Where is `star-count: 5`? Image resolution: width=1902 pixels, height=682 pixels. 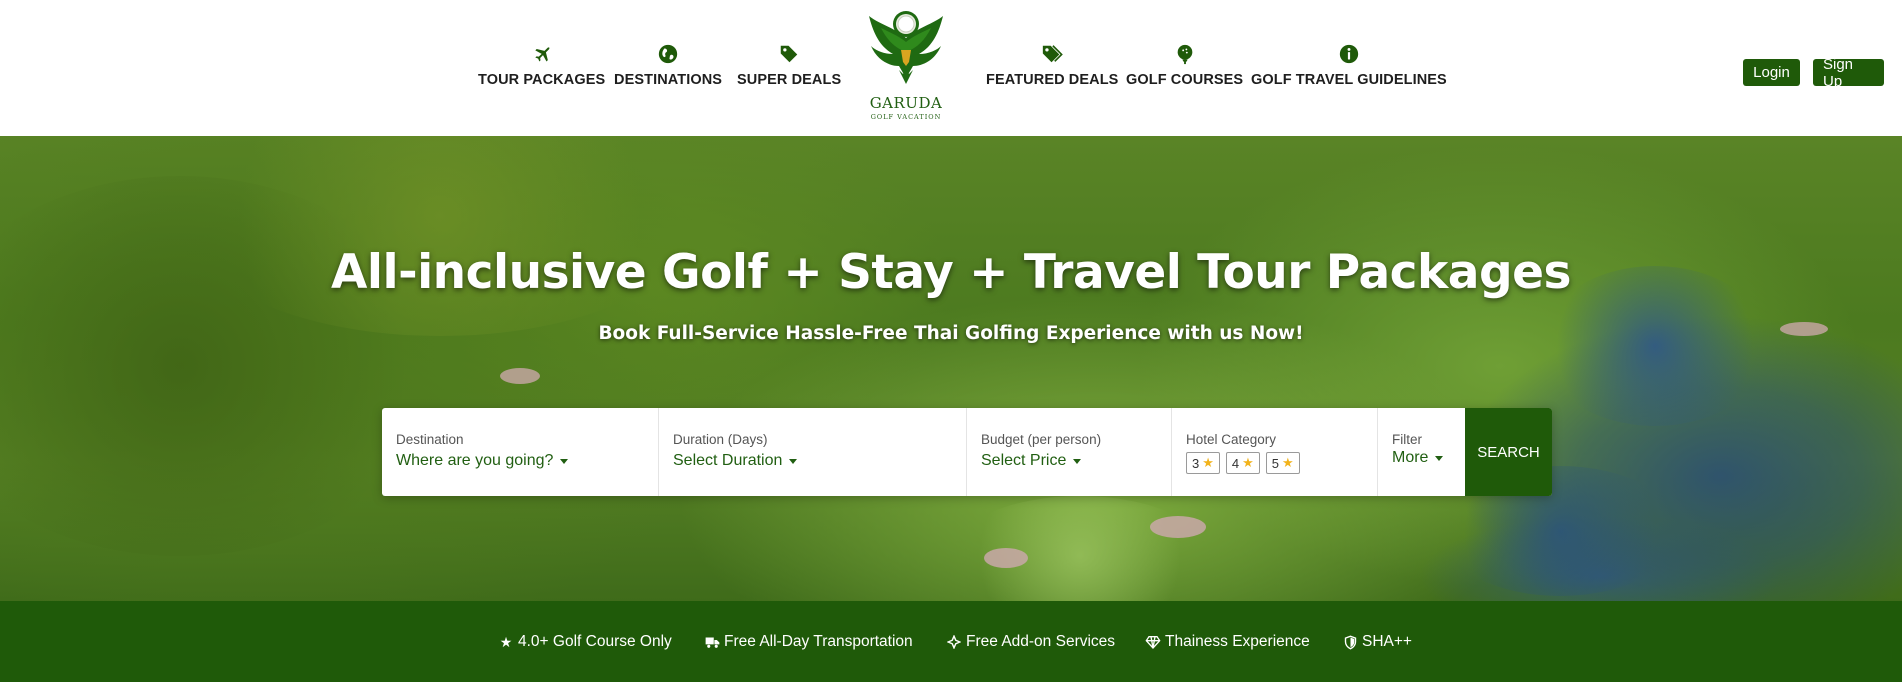 star-count: 5 is located at coordinates (1275, 463).